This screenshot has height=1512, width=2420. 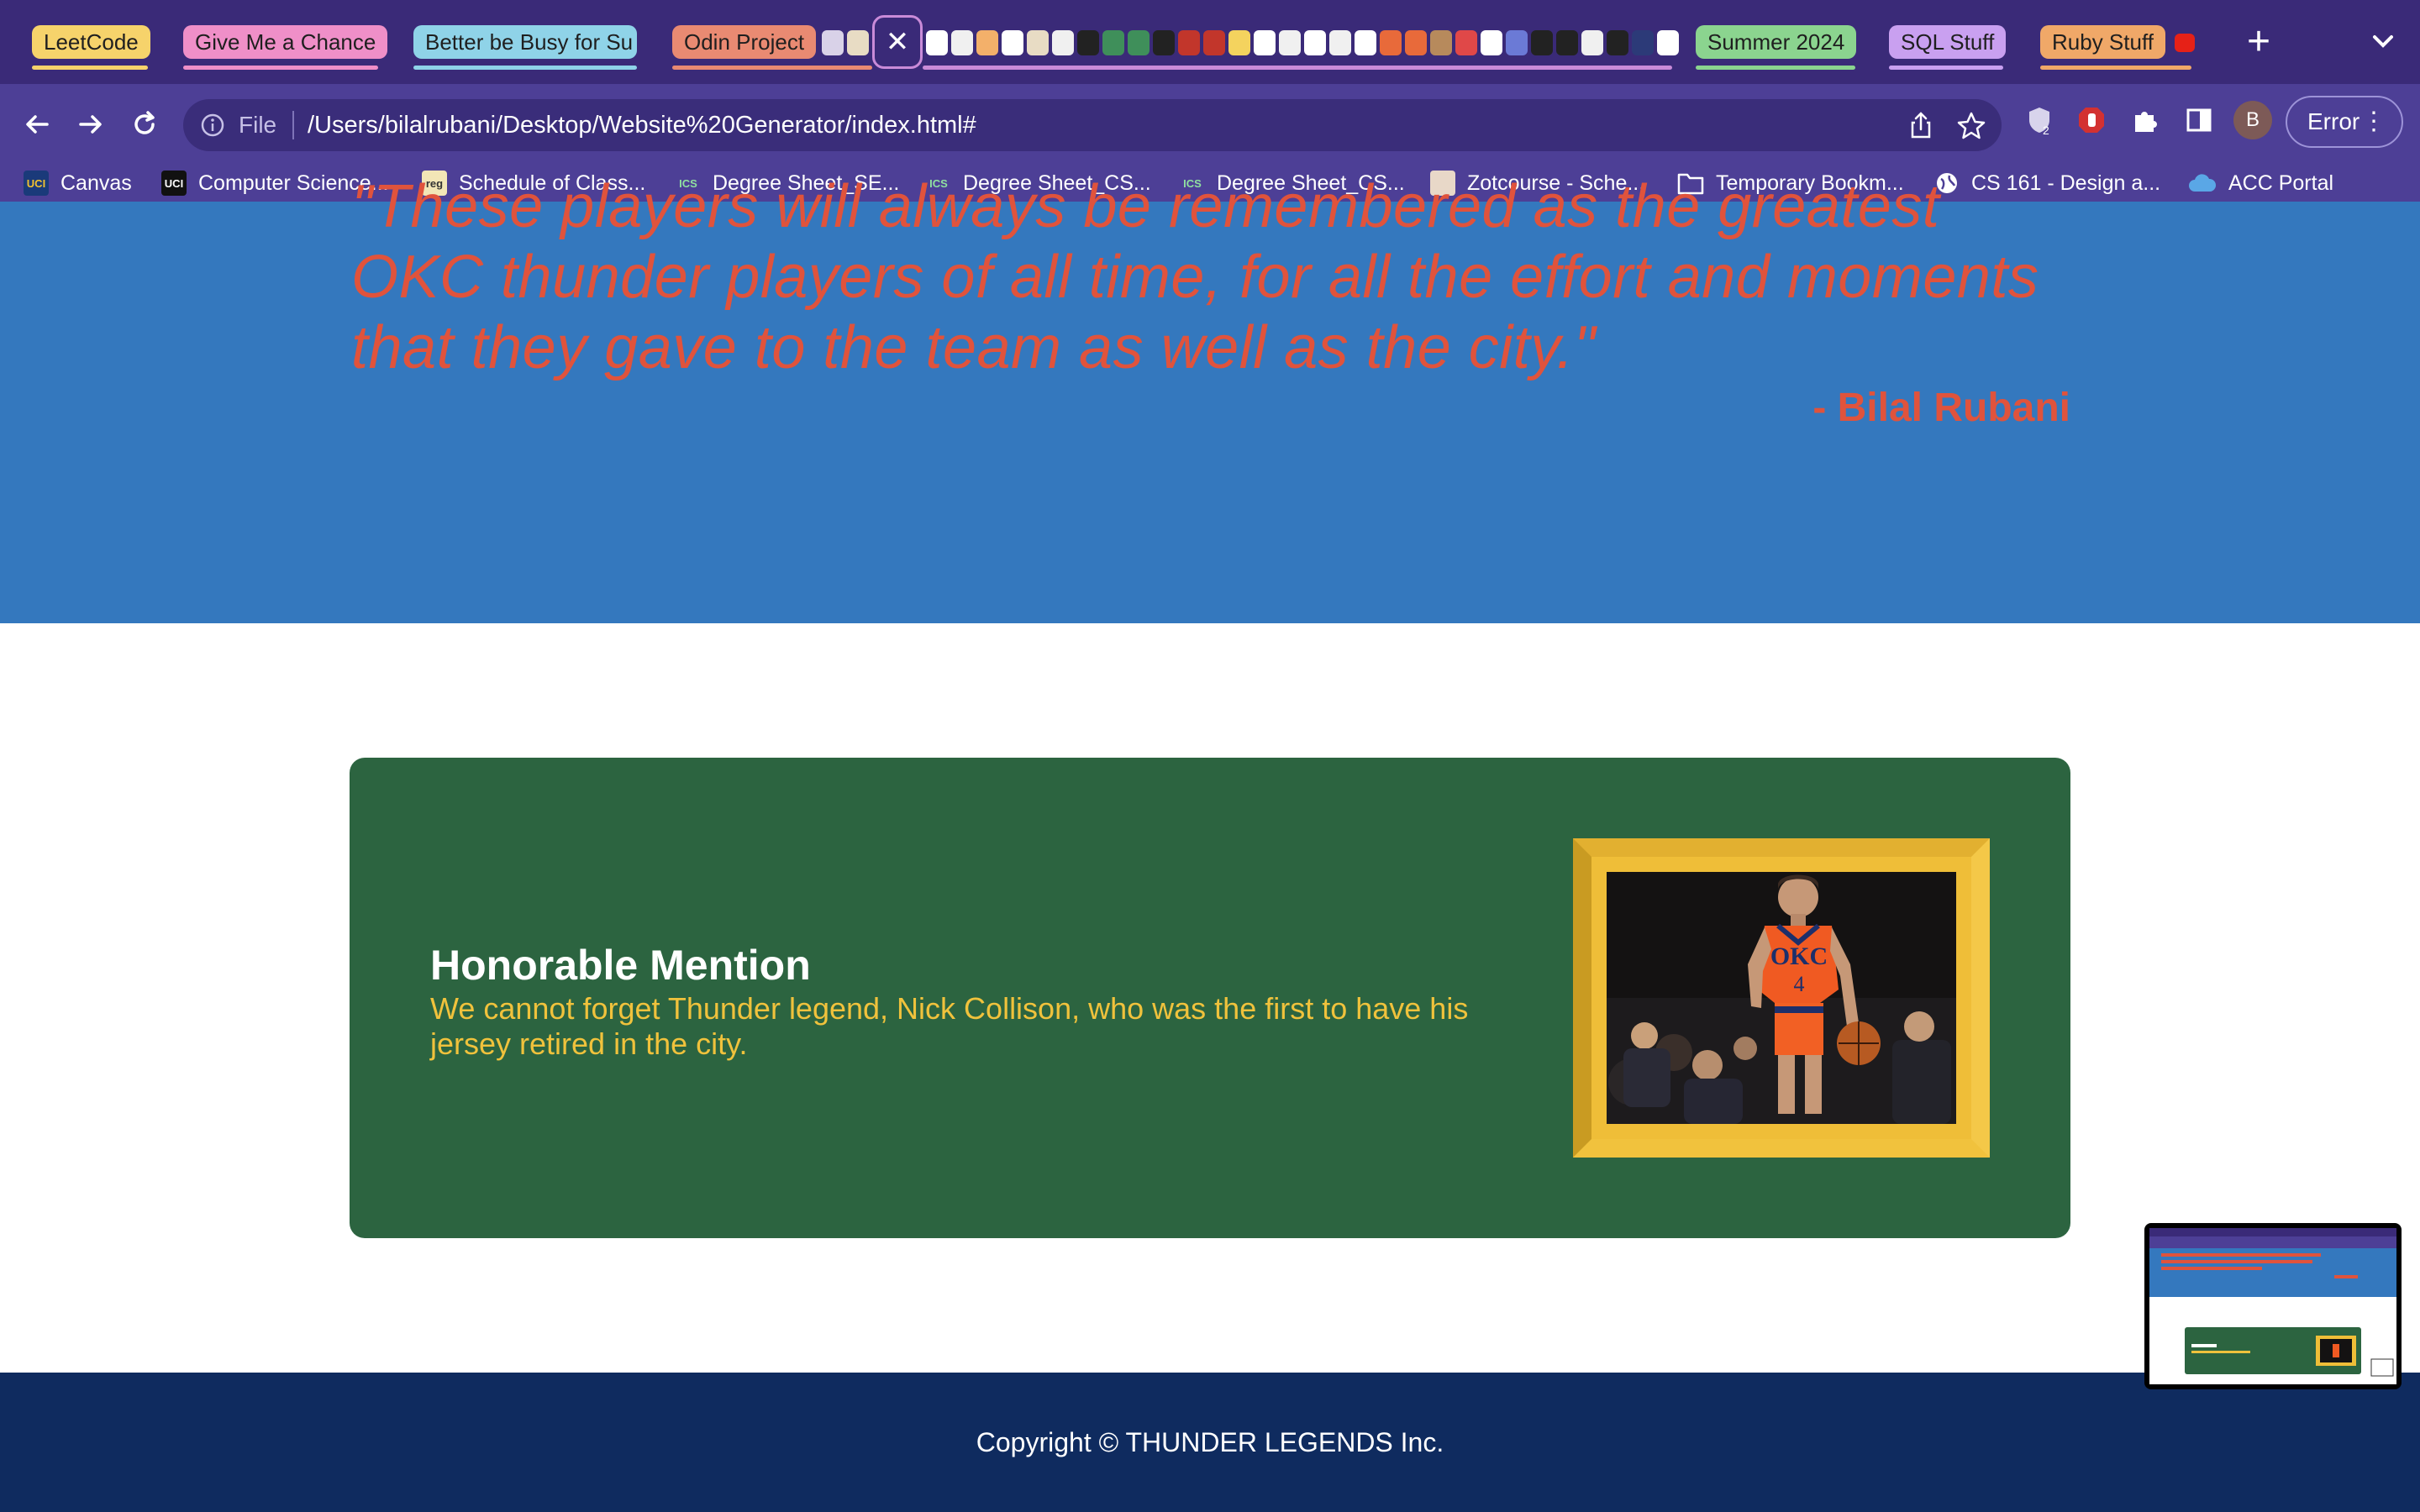 I want to click on scheme-divider, so click(x=293, y=125).